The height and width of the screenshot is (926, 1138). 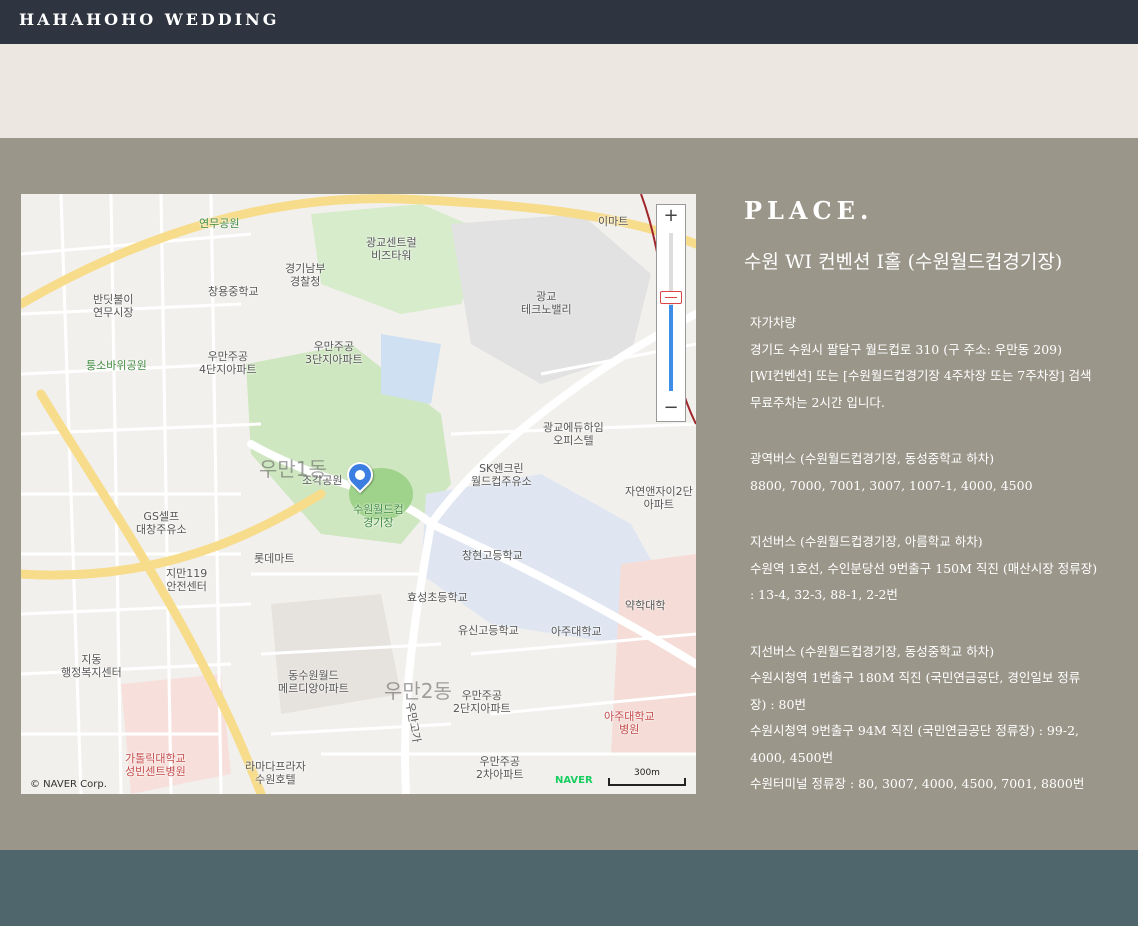 What do you see at coordinates (574, 780) in the screenshot?
I see `naver-logo: NAVER` at bounding box center [574, 780].